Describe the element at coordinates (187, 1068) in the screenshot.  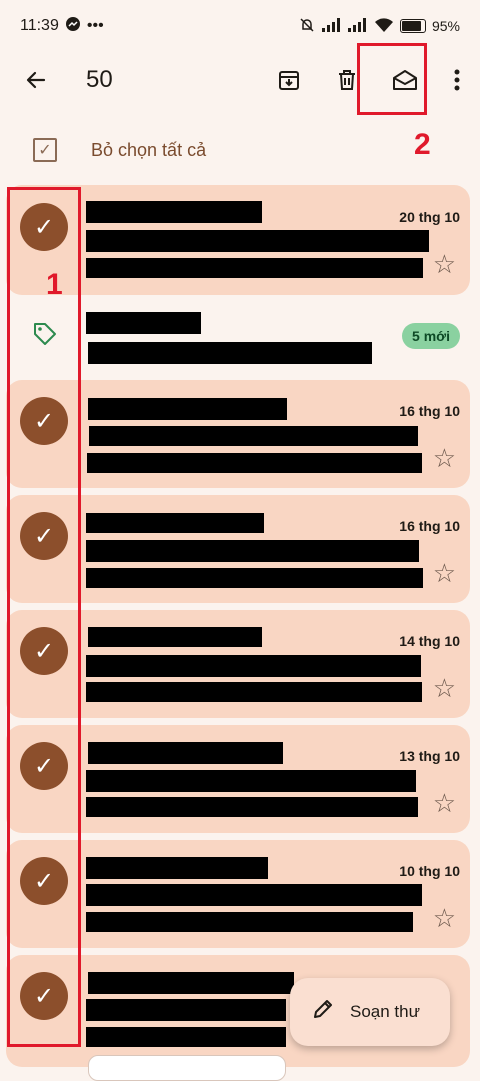
I see `attachment-chip` at that location.